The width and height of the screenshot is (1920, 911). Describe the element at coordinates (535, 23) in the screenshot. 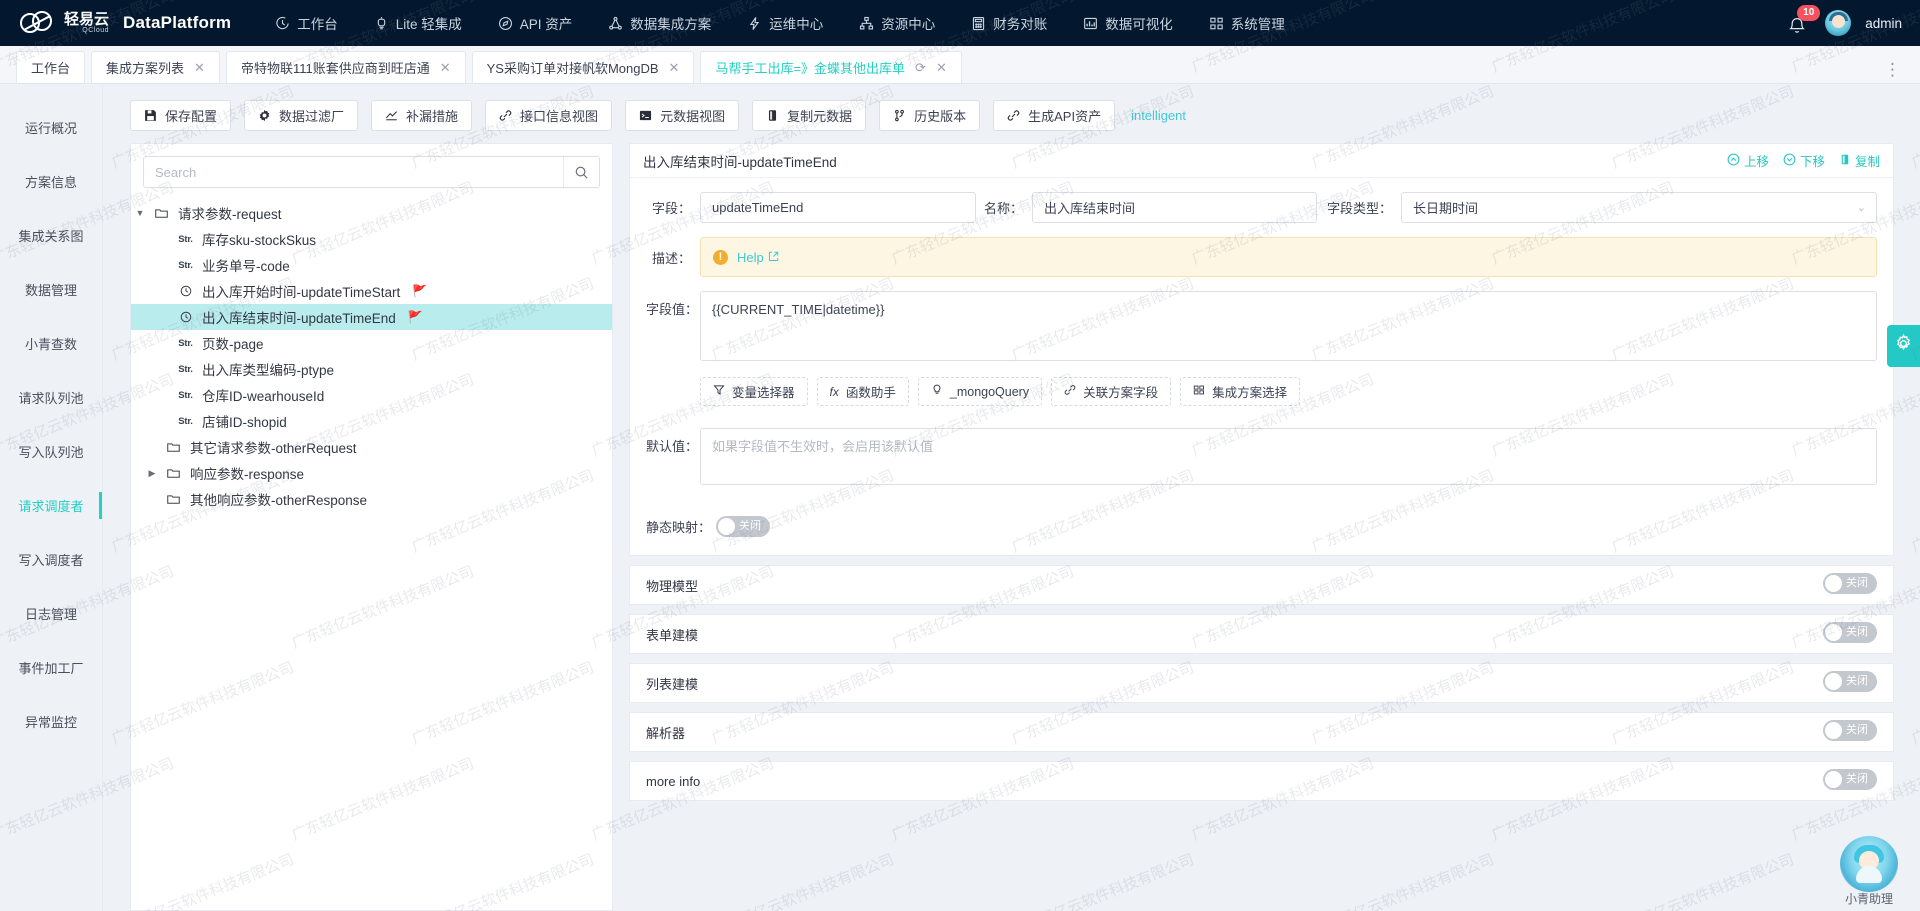

I see `nav-item-api-assets: API 资产` at that location.